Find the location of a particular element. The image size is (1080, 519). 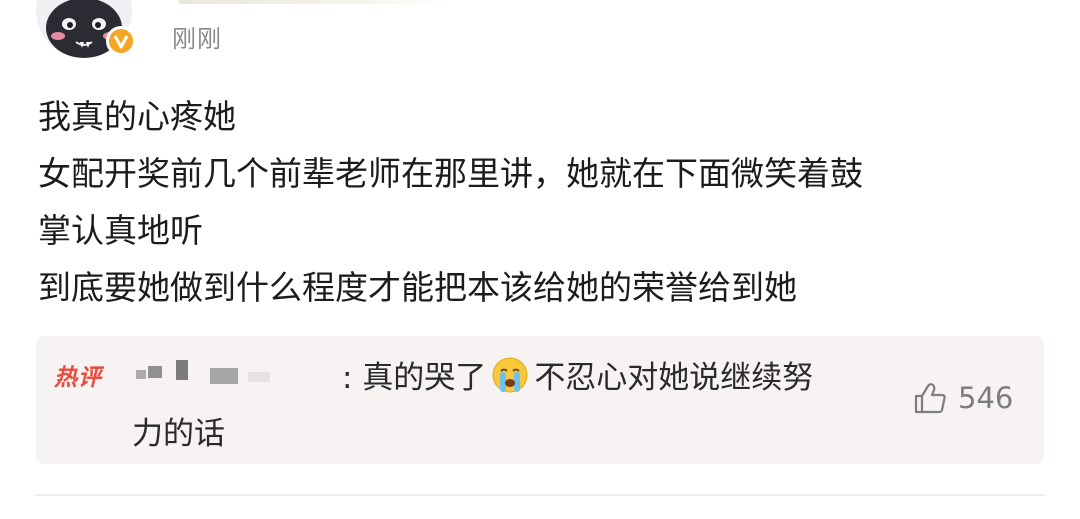

comment-text-part: 真的哭了 is located at coordinates (424, 378).